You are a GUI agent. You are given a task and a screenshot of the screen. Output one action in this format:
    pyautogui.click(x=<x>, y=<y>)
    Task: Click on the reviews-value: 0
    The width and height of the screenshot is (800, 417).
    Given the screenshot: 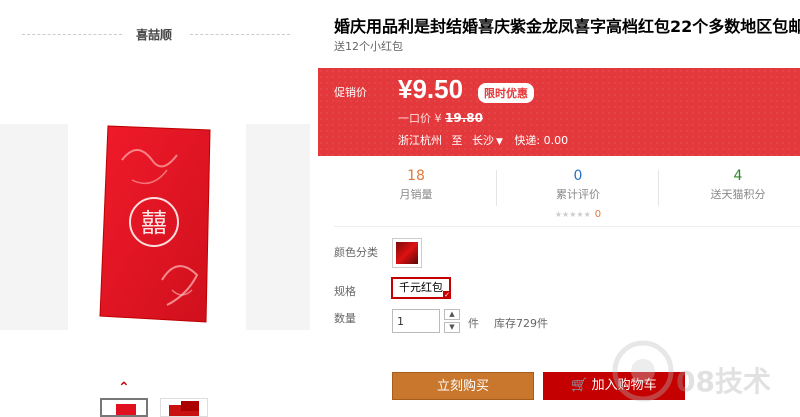 What is the action you would take?
    pyautogui.click(x=578, y=176)
    